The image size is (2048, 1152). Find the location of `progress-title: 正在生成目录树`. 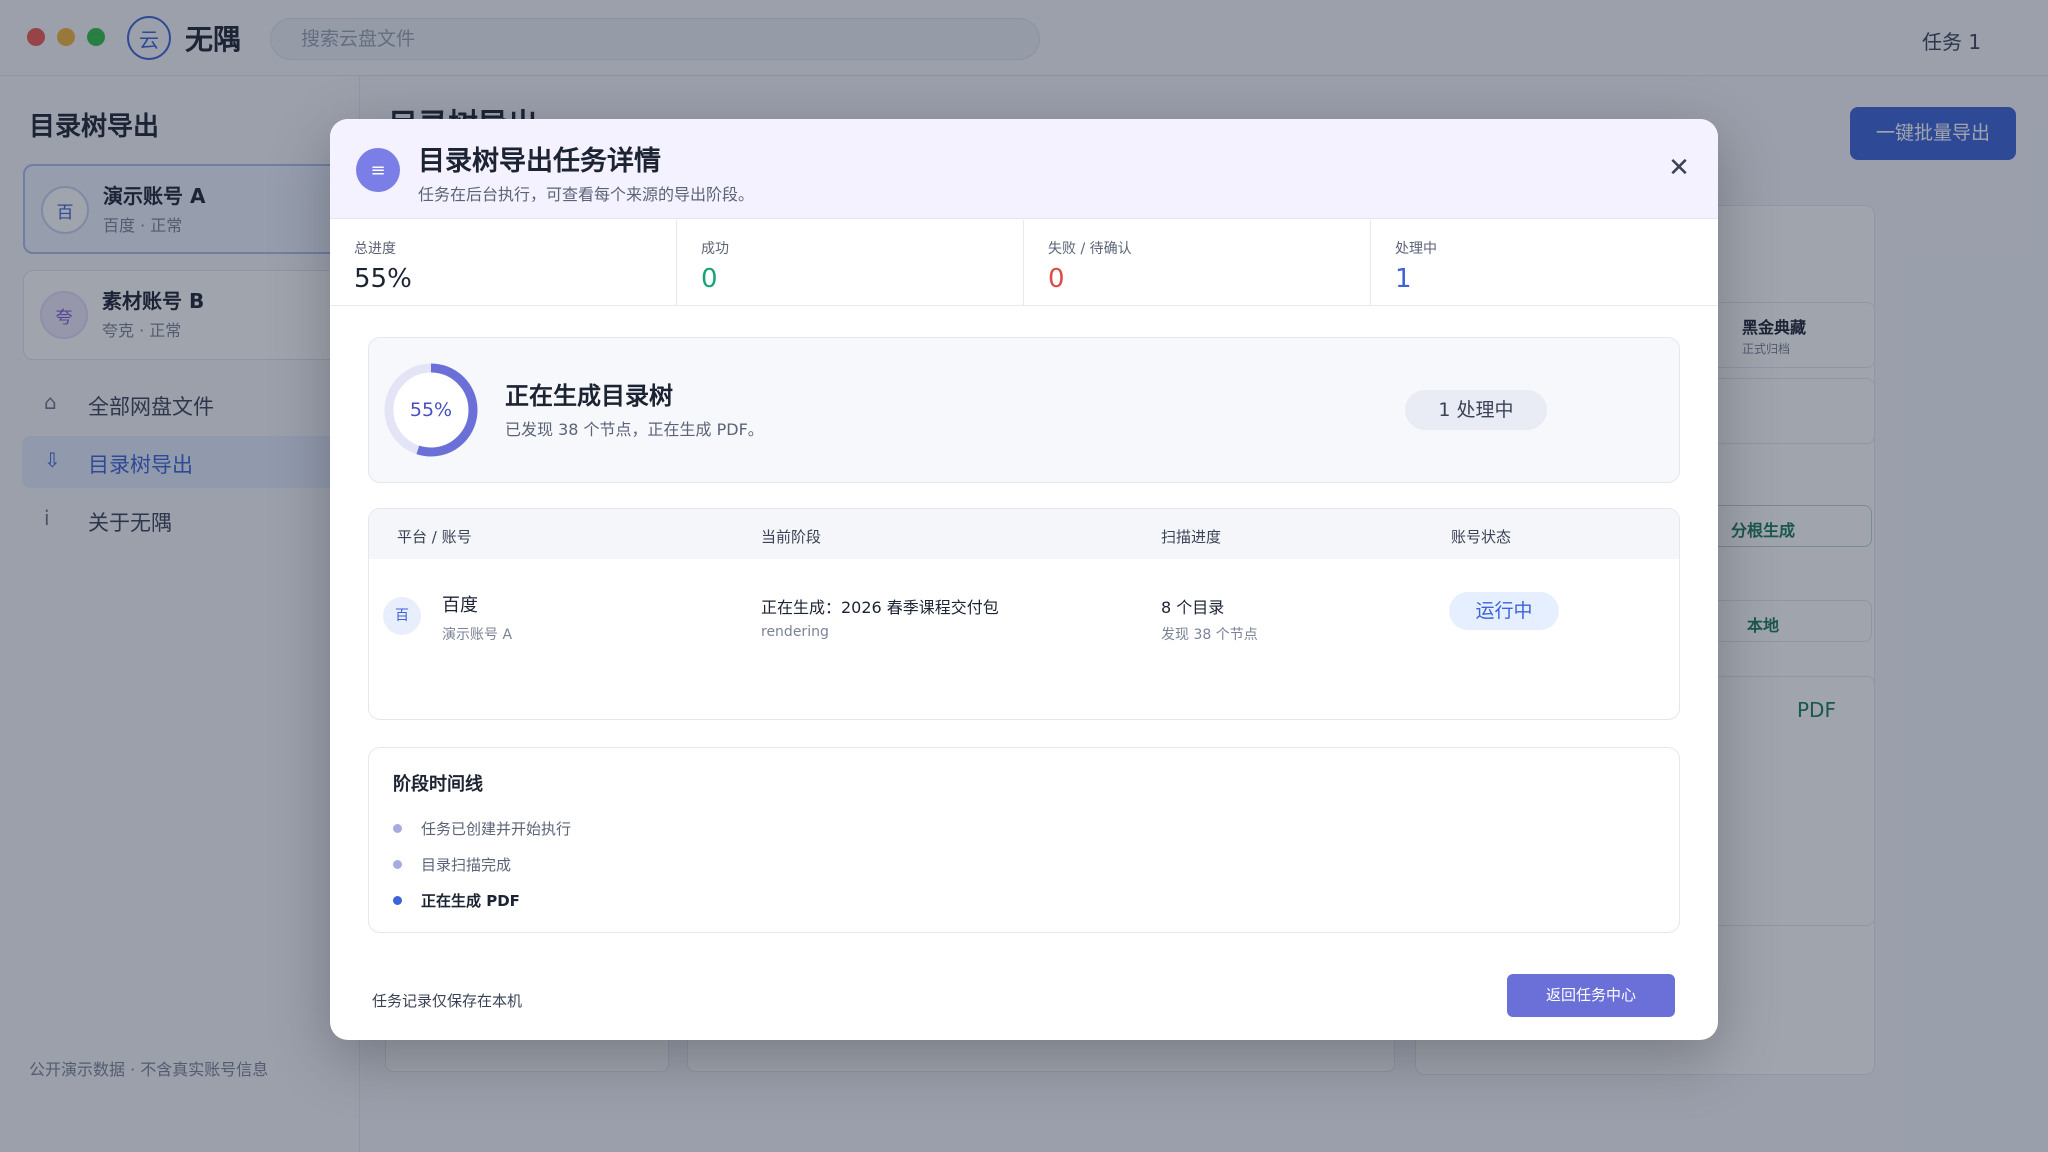

progress-title: 正在生成目录树 is located at coordinates (589, 396).